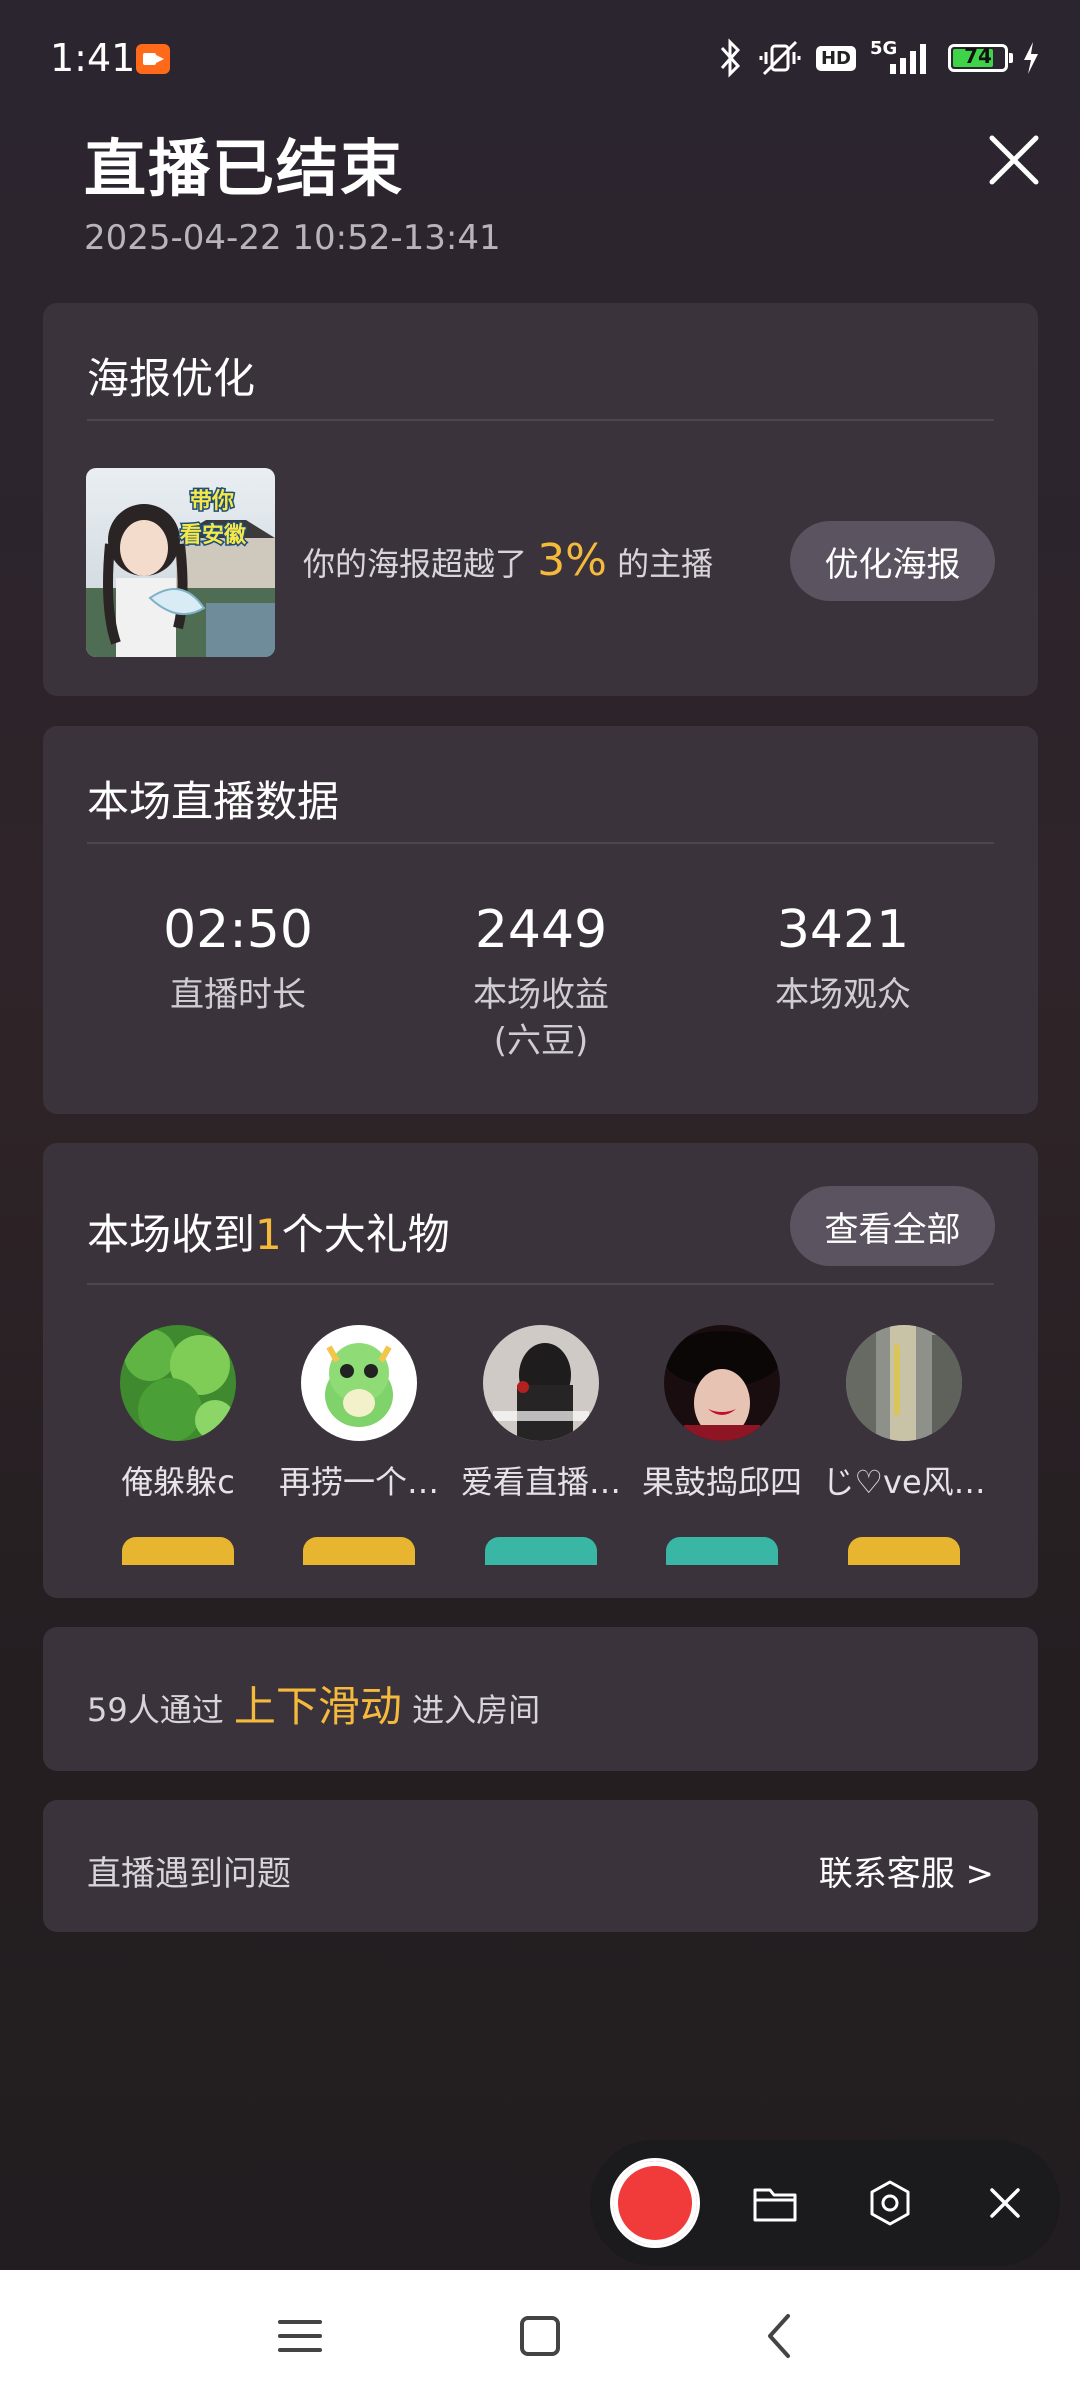  I want to click on gifts-title-suffix: 个大礼物, so click(365, 1234).